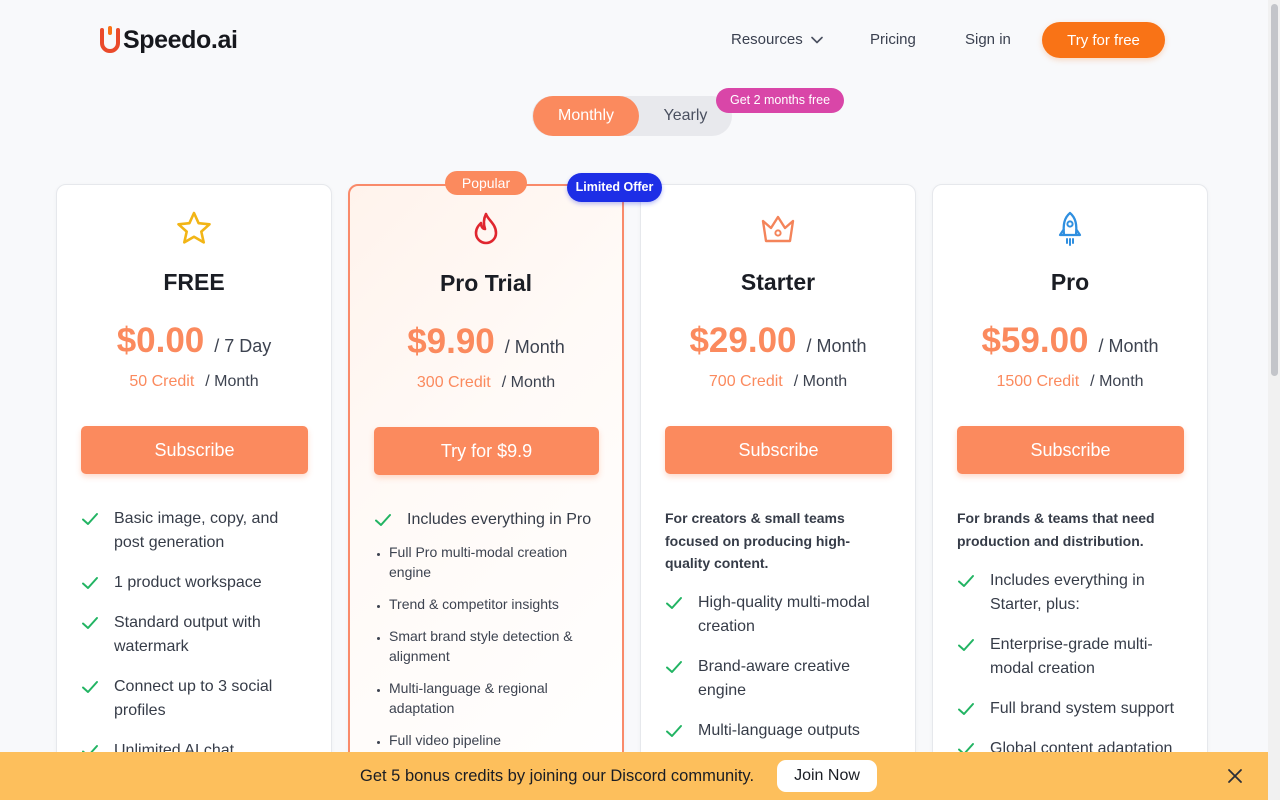 Image resolution: width=1280 pixels, height=800 pixels. What do you see at coordinates (1070, 450) in the screenshot?
I see `subscribe-pro-button: Subscribe` at bounding box center [1070, 450].